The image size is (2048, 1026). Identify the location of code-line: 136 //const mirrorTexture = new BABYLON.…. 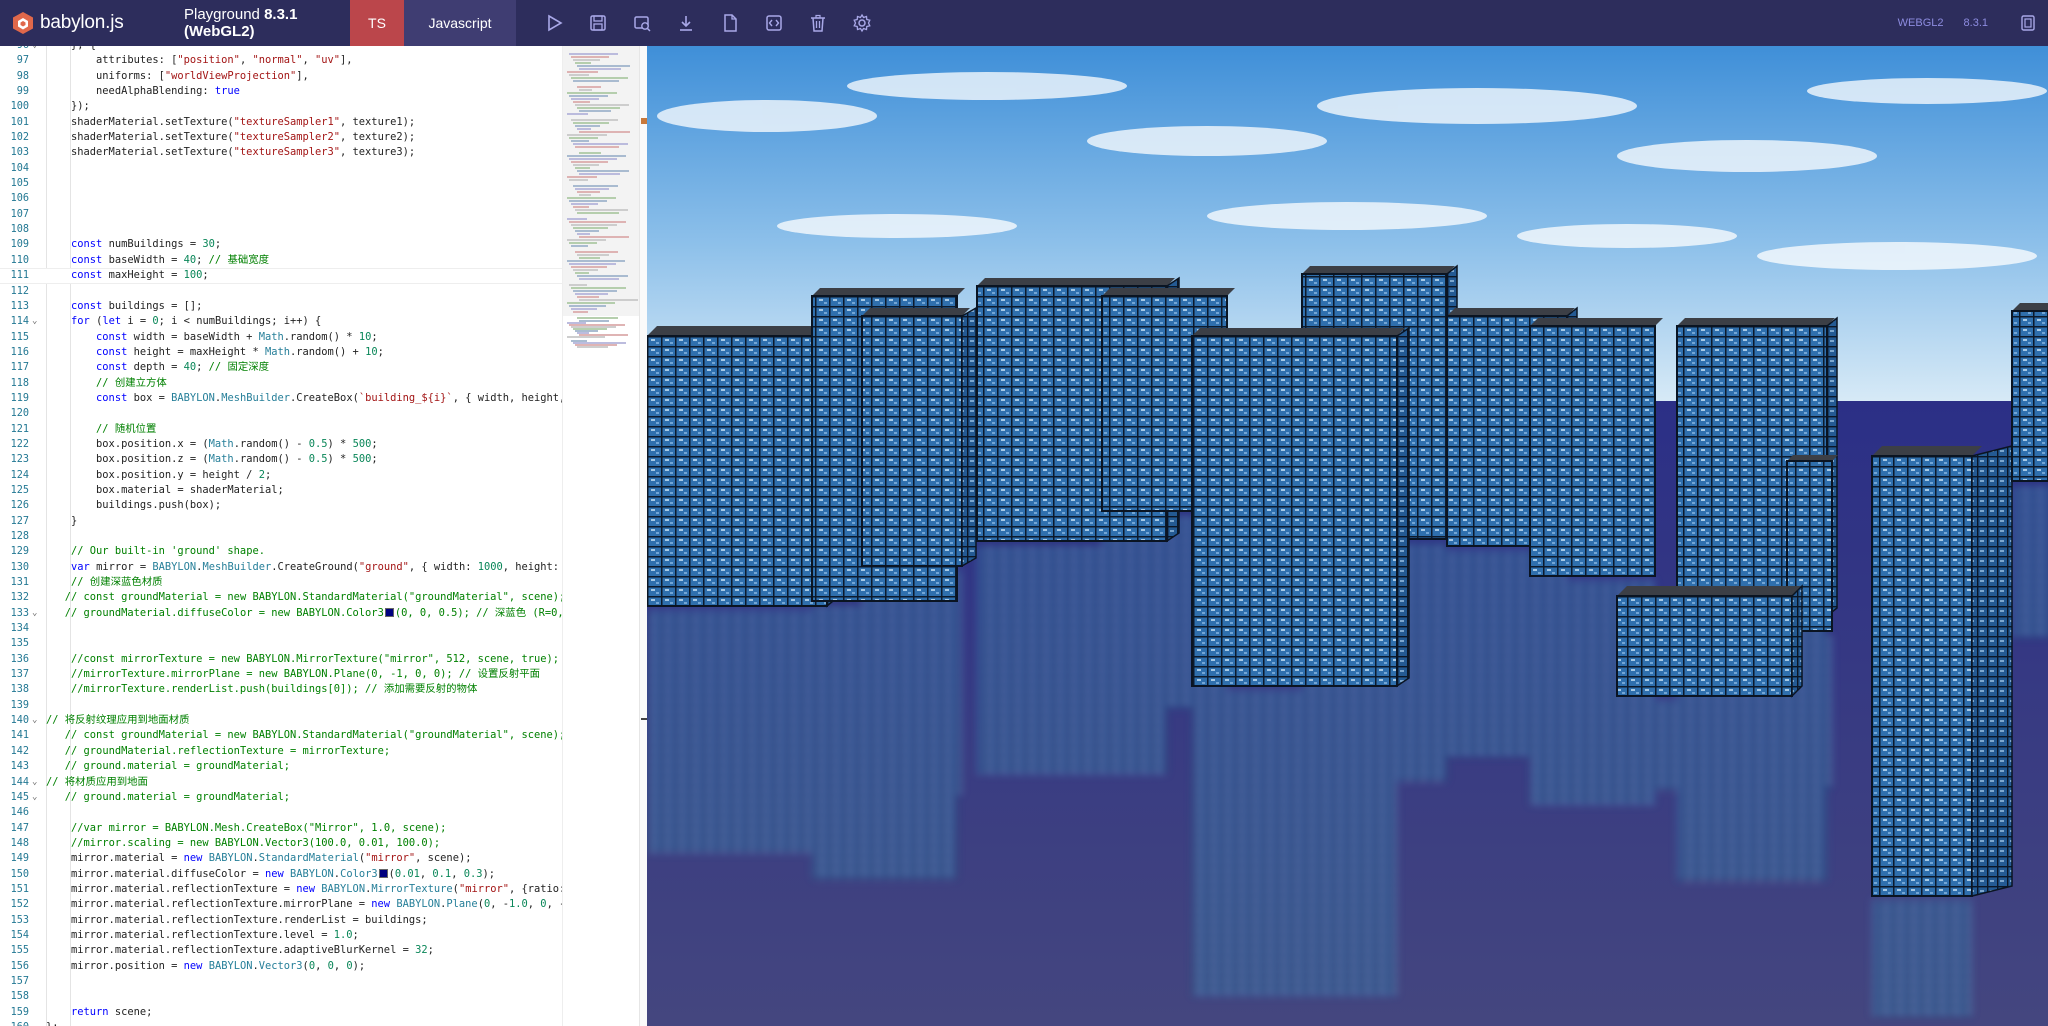
(281, 659).